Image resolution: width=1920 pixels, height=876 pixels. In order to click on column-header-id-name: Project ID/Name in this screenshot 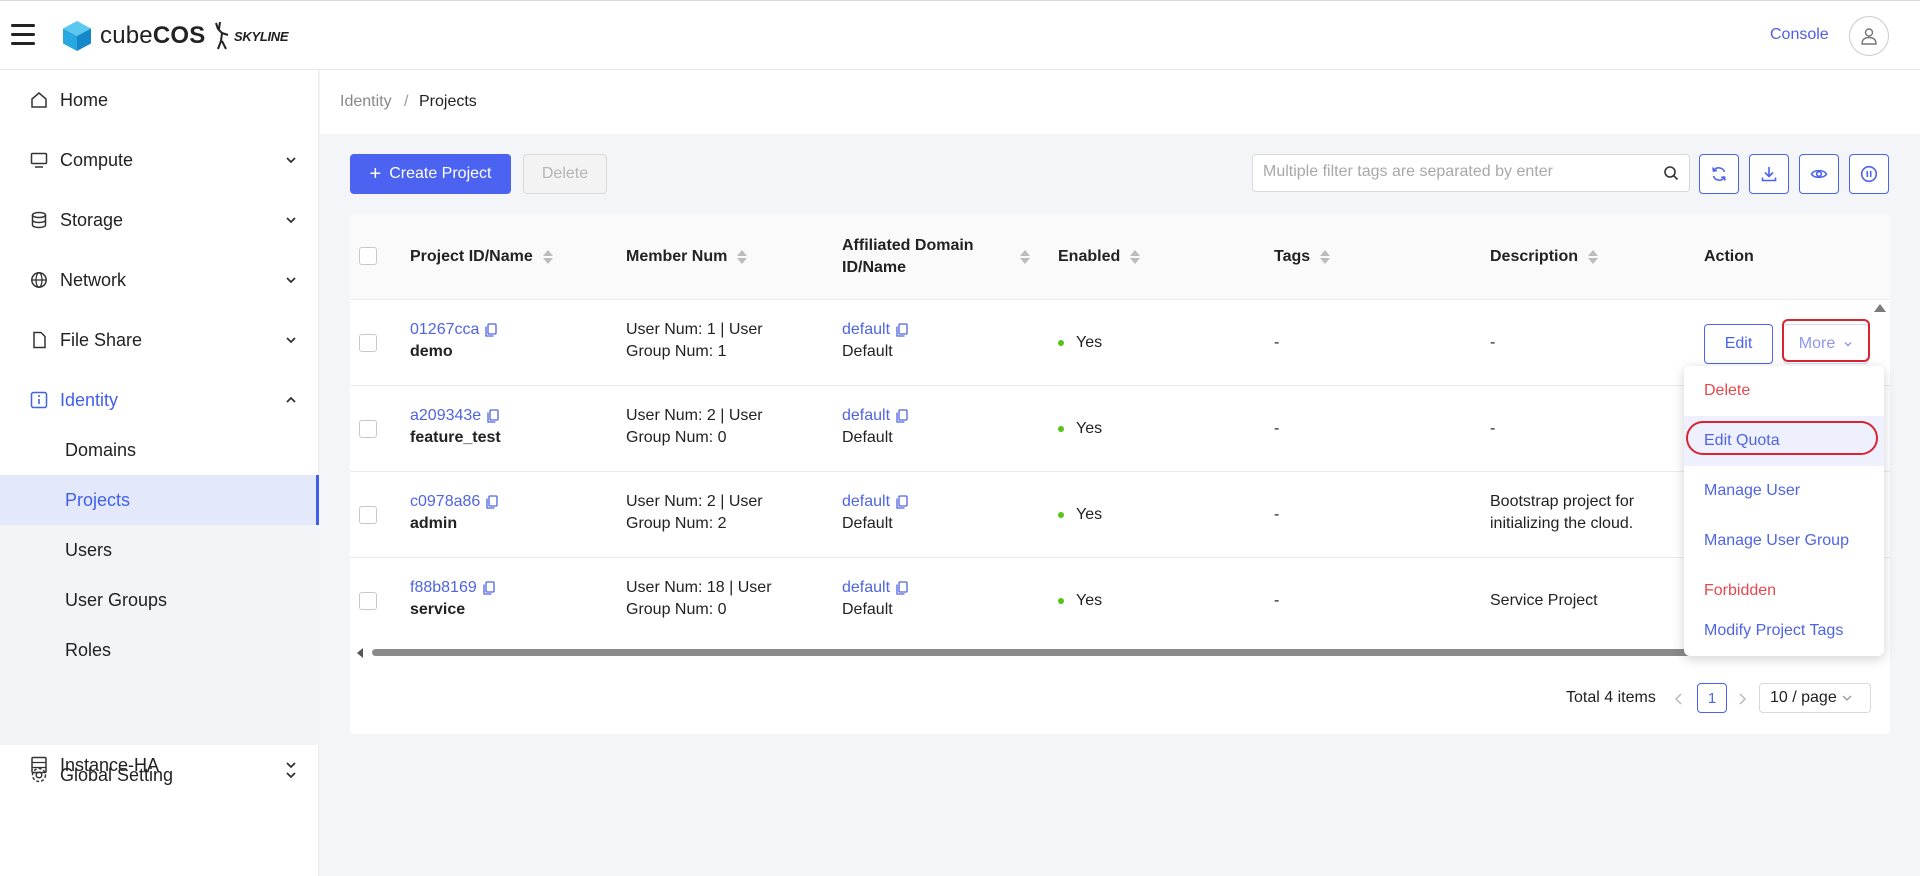, I will do `click(481, 257)`.